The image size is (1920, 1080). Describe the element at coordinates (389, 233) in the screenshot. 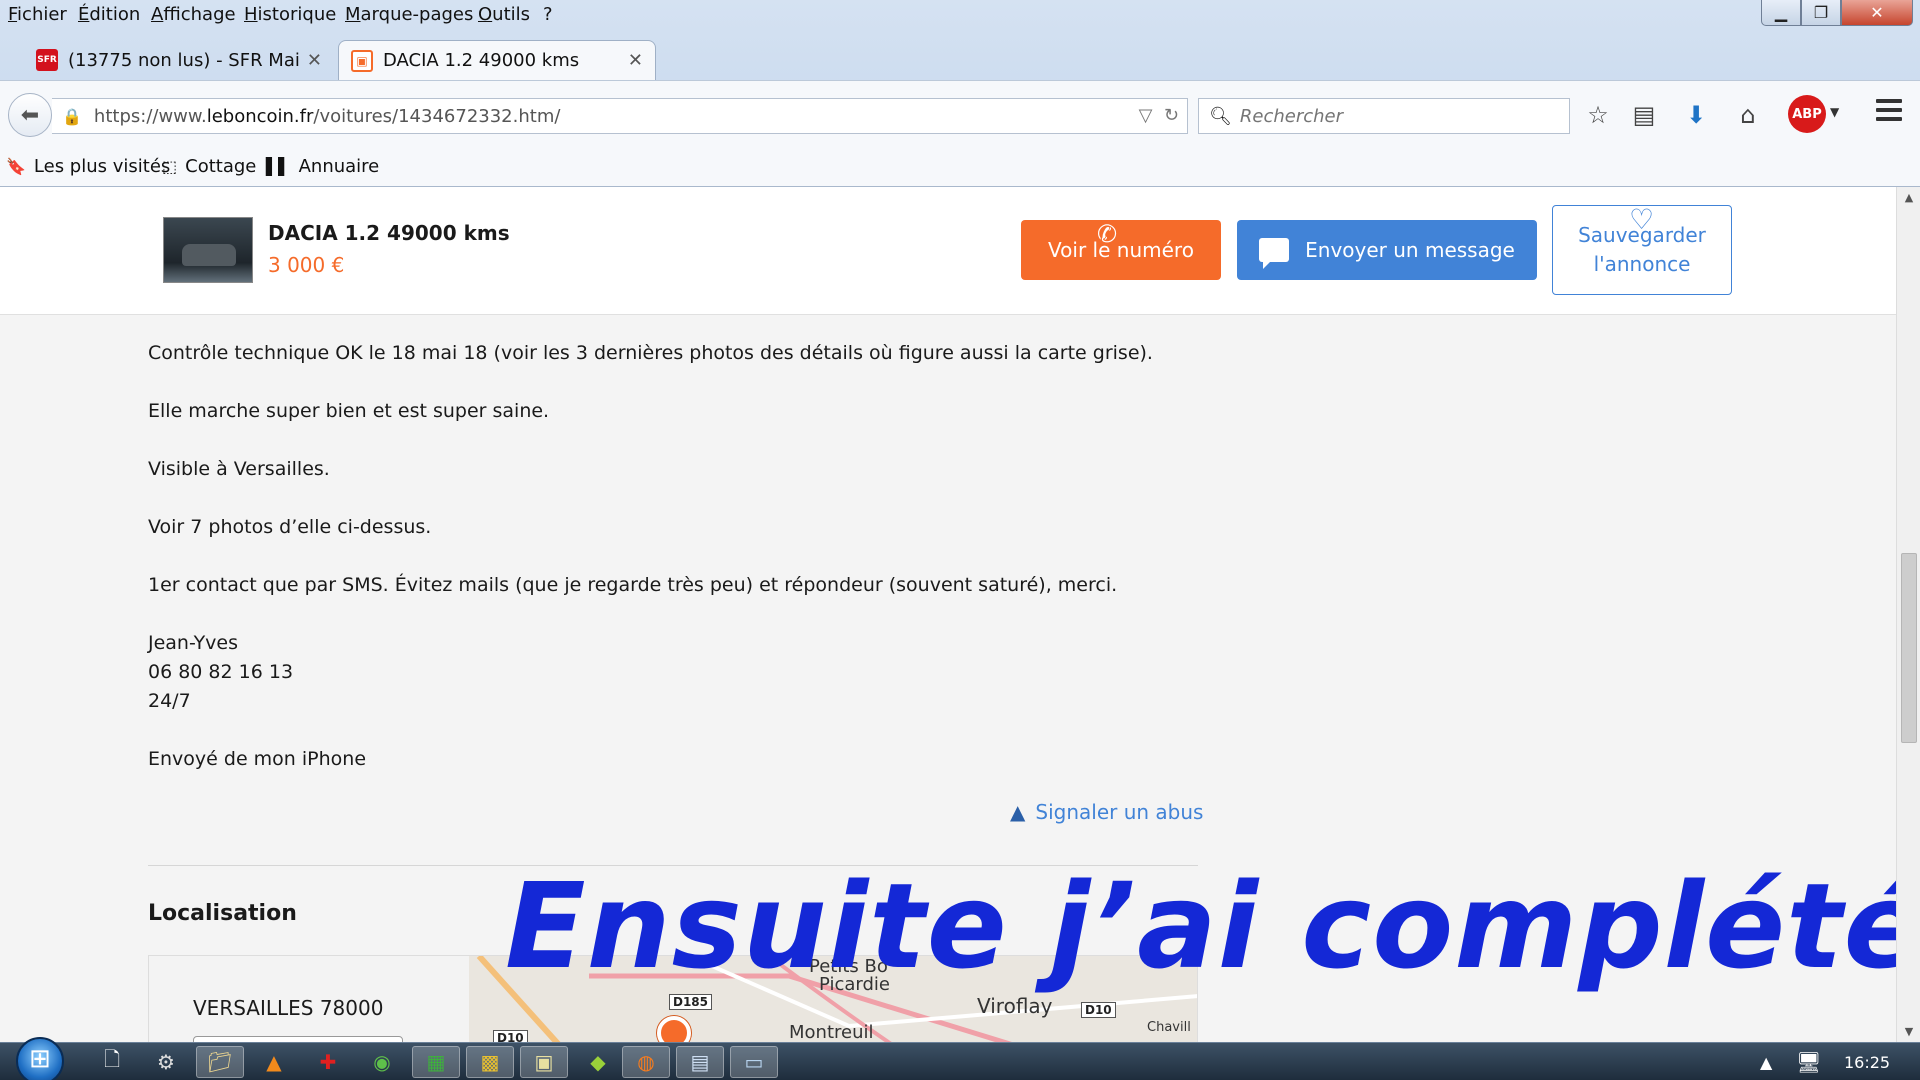

I see `ad-title: DACIA 1.2 49000 kms` at that location.